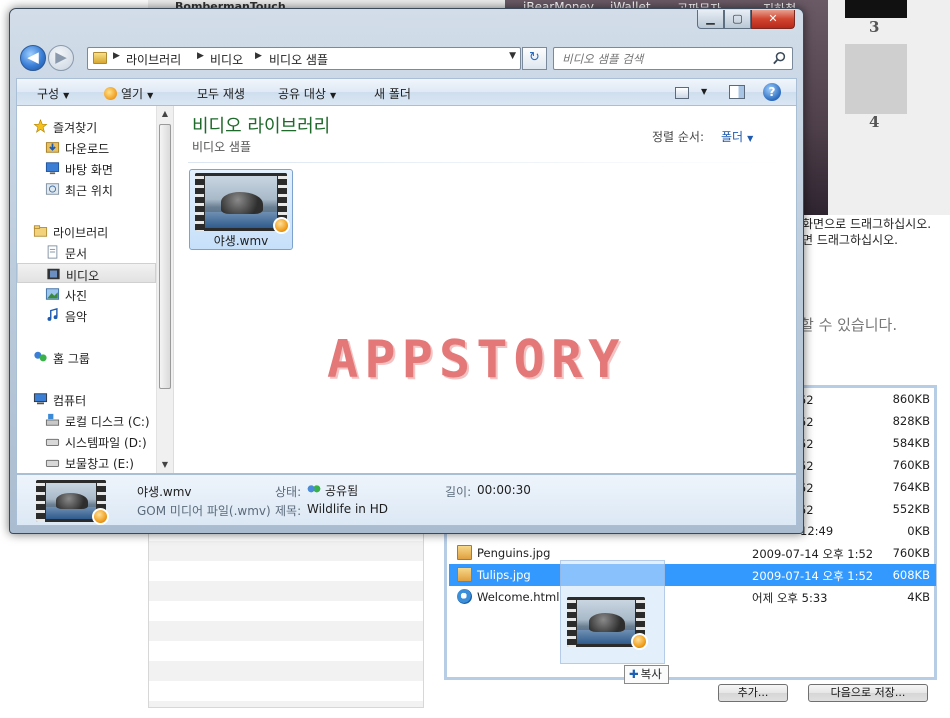  I want to click on nav-computer: 컴퓨터, so click(86, 399).